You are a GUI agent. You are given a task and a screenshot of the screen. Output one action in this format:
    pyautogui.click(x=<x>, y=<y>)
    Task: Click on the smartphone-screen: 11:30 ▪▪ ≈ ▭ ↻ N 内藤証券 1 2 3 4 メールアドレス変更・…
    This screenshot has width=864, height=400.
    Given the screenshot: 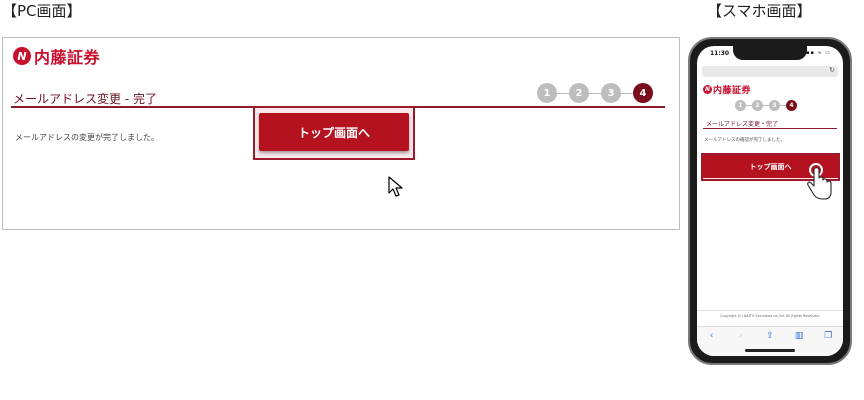 What is the action you would take?
    pyautogui.click(x=770, y=201)
    